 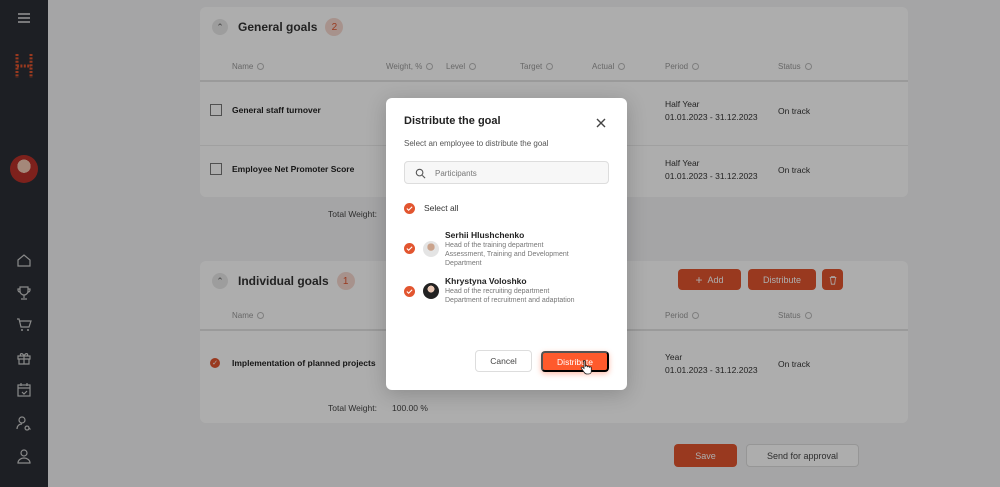 I want to click on close-icon, so click(x=601, y=123).